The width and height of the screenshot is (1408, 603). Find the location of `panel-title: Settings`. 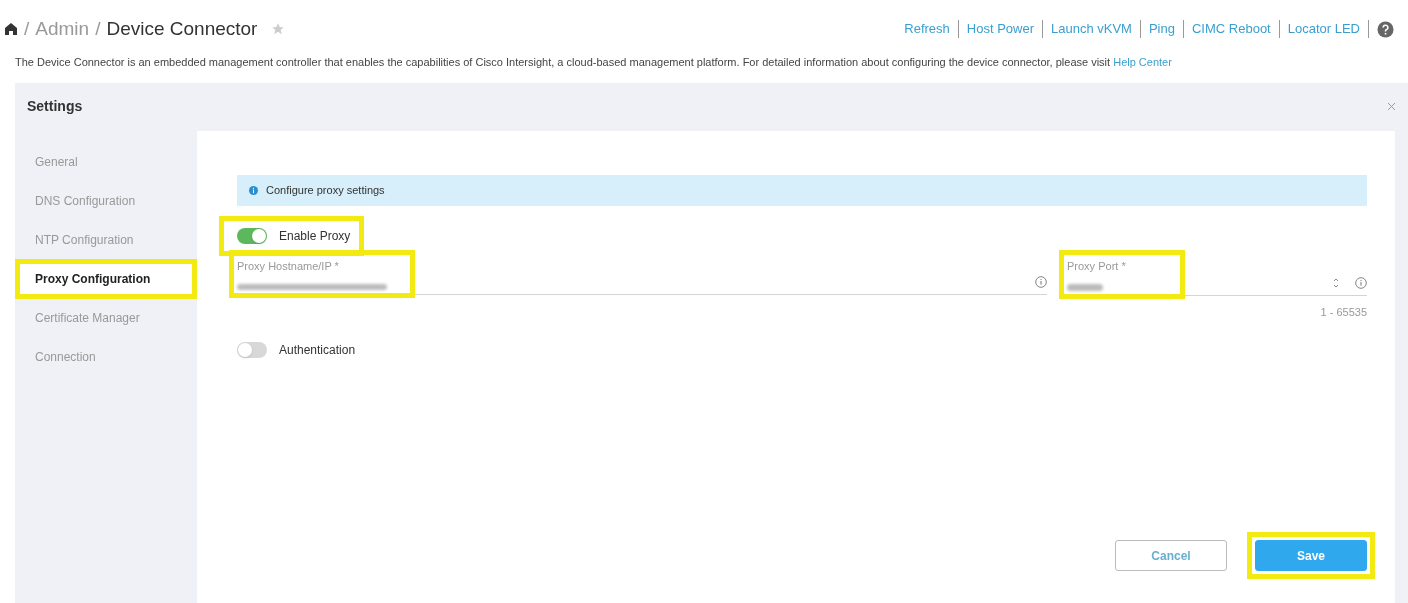

panel-title: Settings is located at coordinates (55, 106).